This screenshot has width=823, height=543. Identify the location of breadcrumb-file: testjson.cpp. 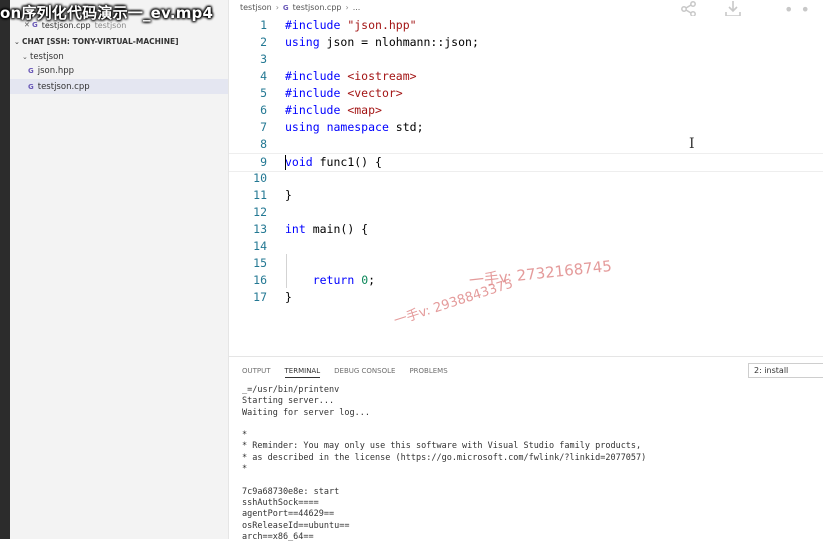
(317, 7).